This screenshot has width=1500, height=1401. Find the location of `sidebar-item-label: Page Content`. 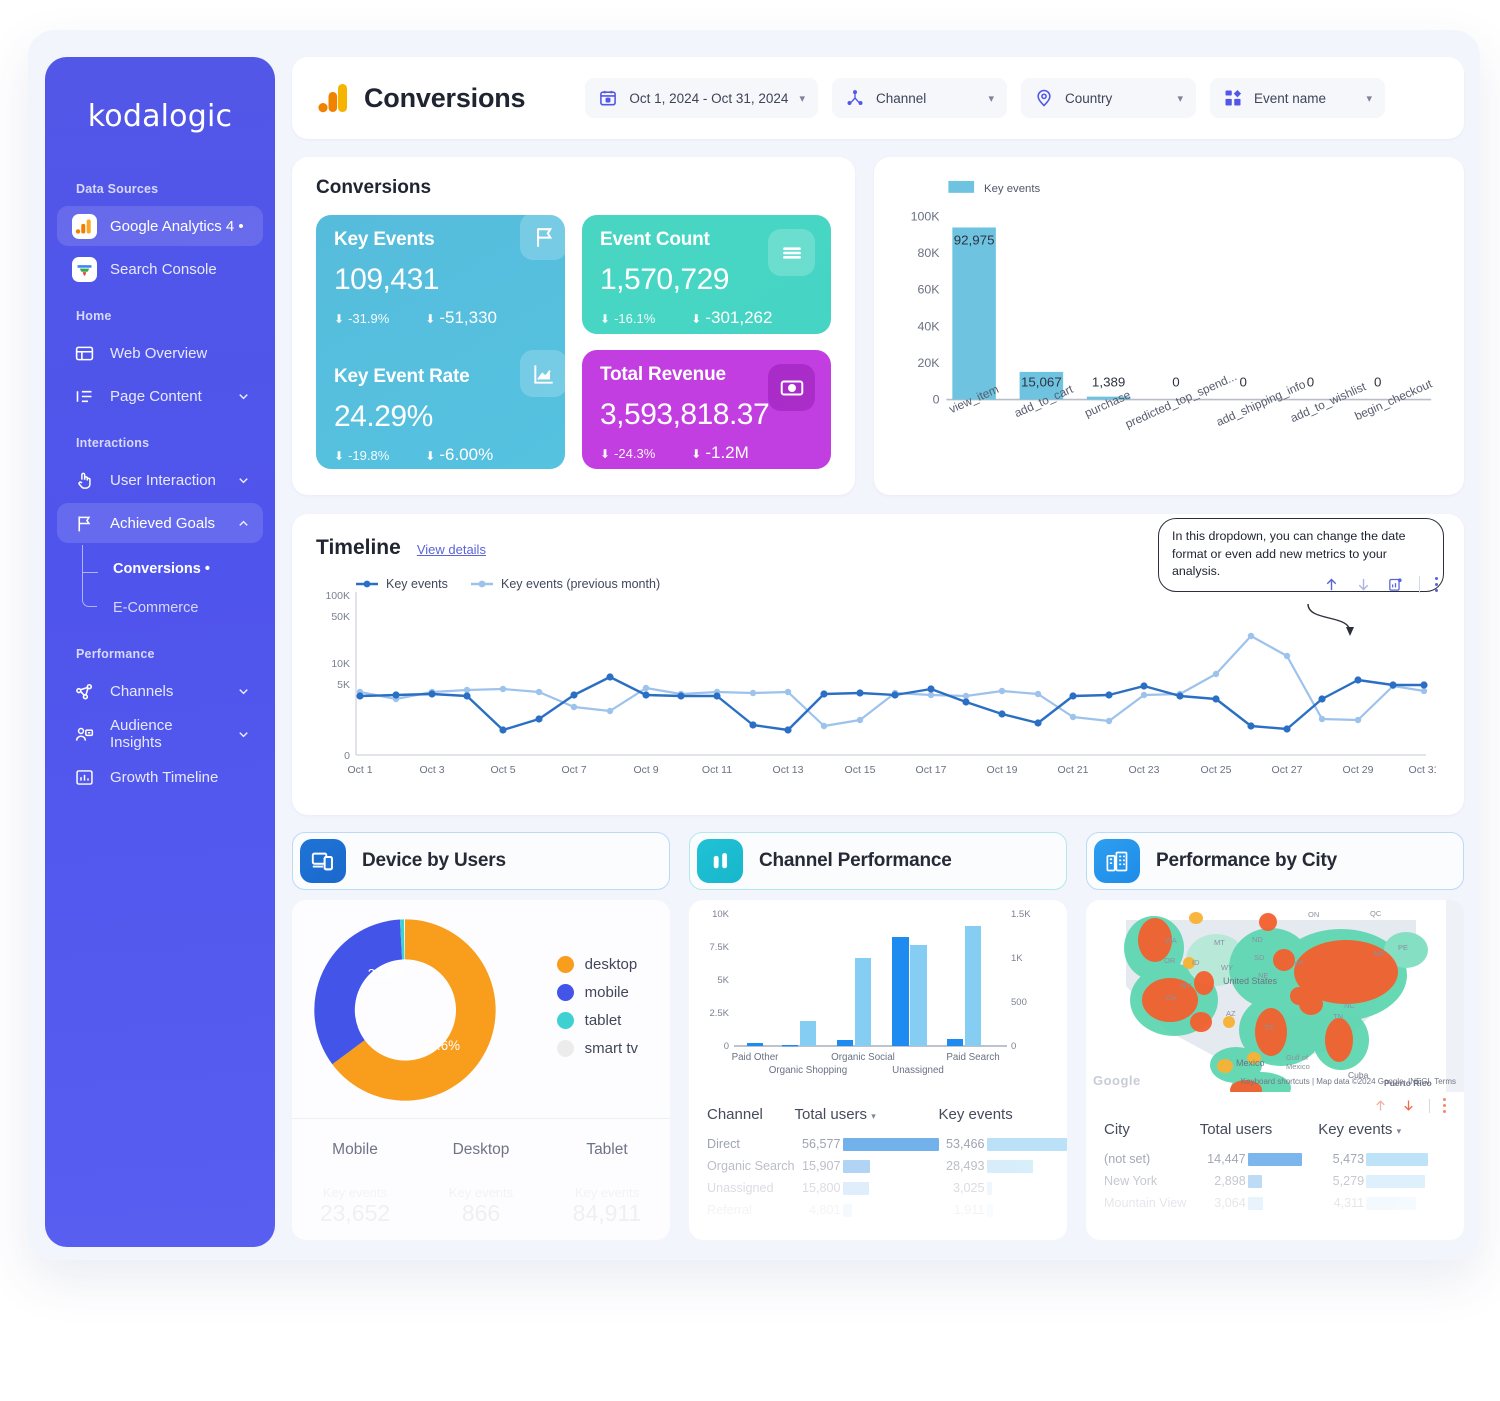

sidebar-item-label: Page Content is located at coordinates (156, 396).